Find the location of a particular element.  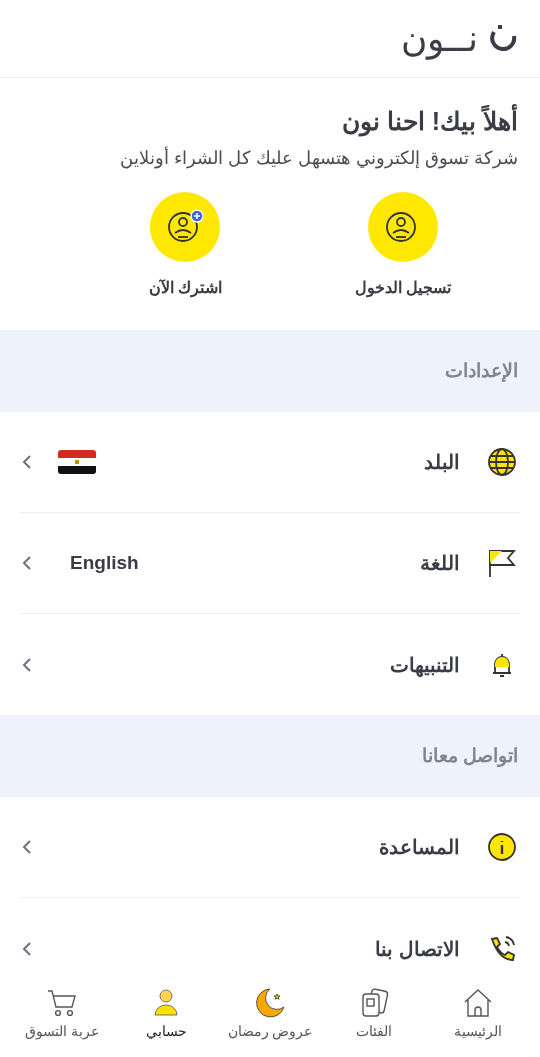

settings-row: البلد is located at coordinates (270, 462).